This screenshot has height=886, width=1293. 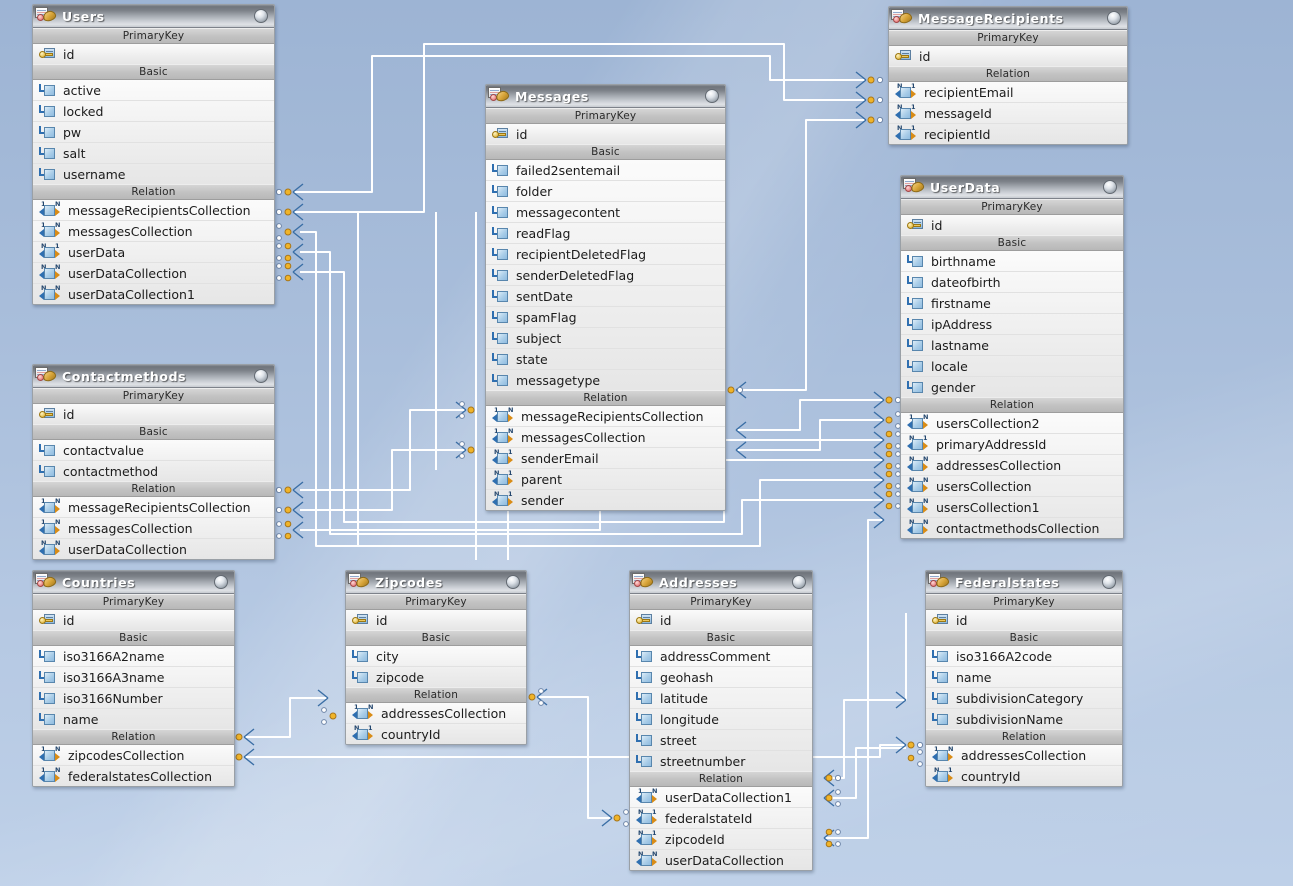 What do you see at coordinates (133, 656) in the screenshot?
I see `field-row: iso3166A2name` at bounding box center [133, 656].